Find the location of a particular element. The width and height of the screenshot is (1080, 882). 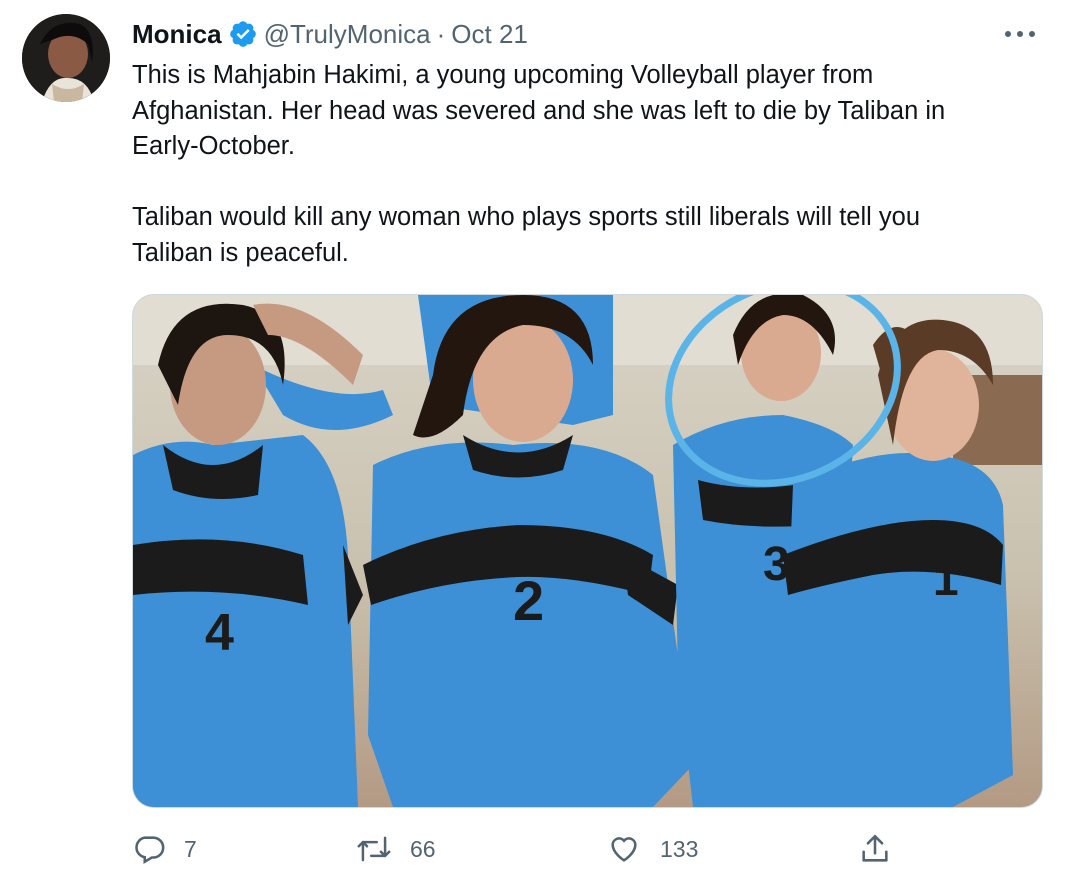

tweet-date: Oct 21 is located at coordinates (489, 34).